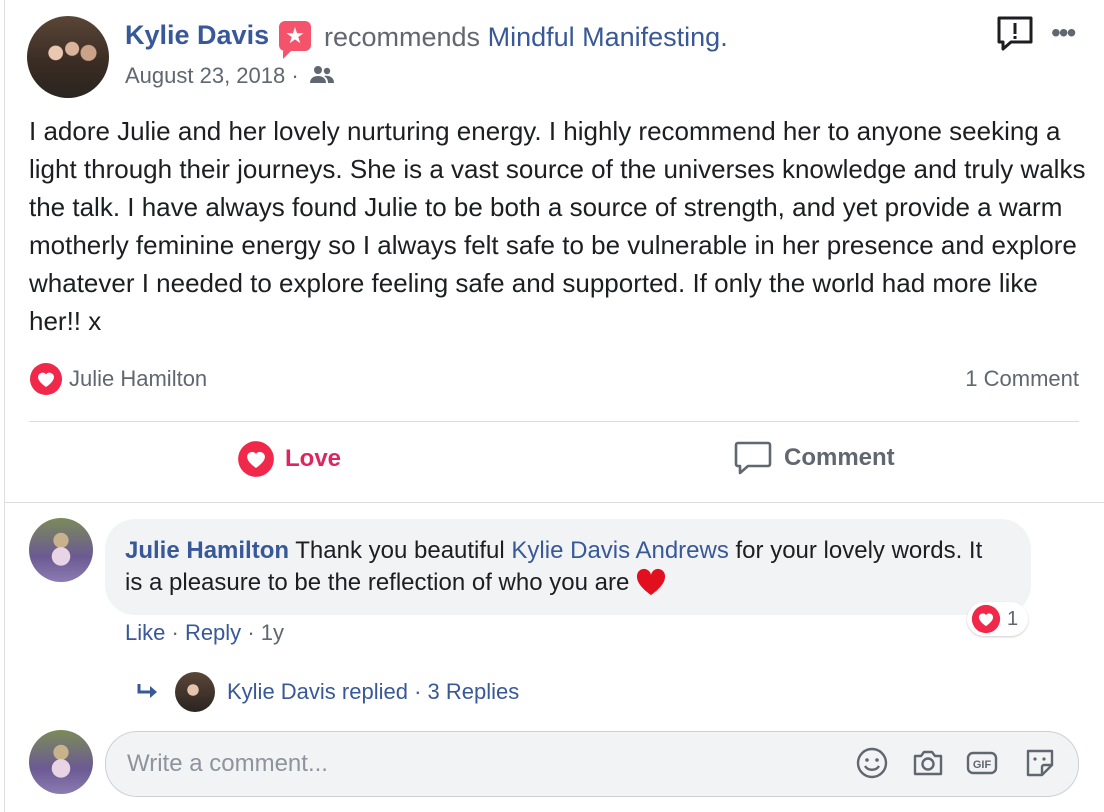  I want to click on comment-label: Comment, so click(839, 457).